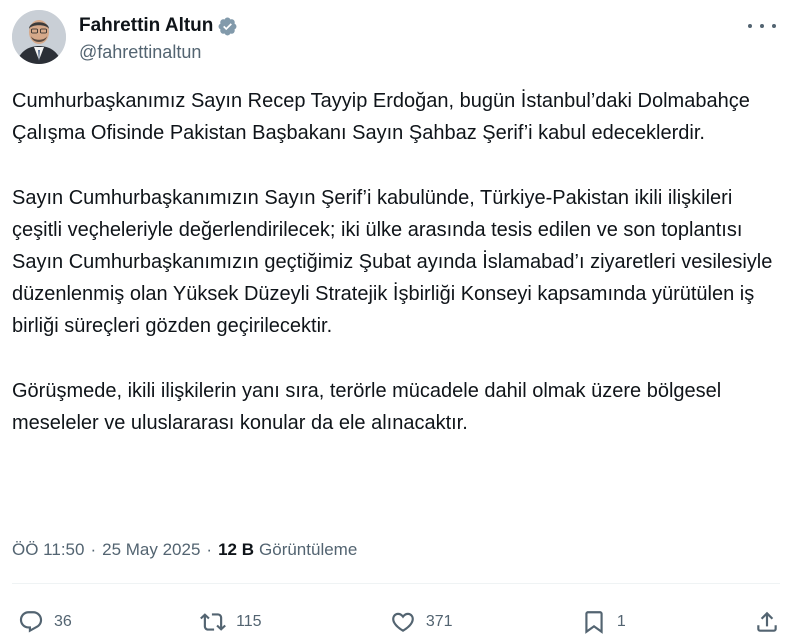  I want to click on views-count: 12 B, so click(236, 549).